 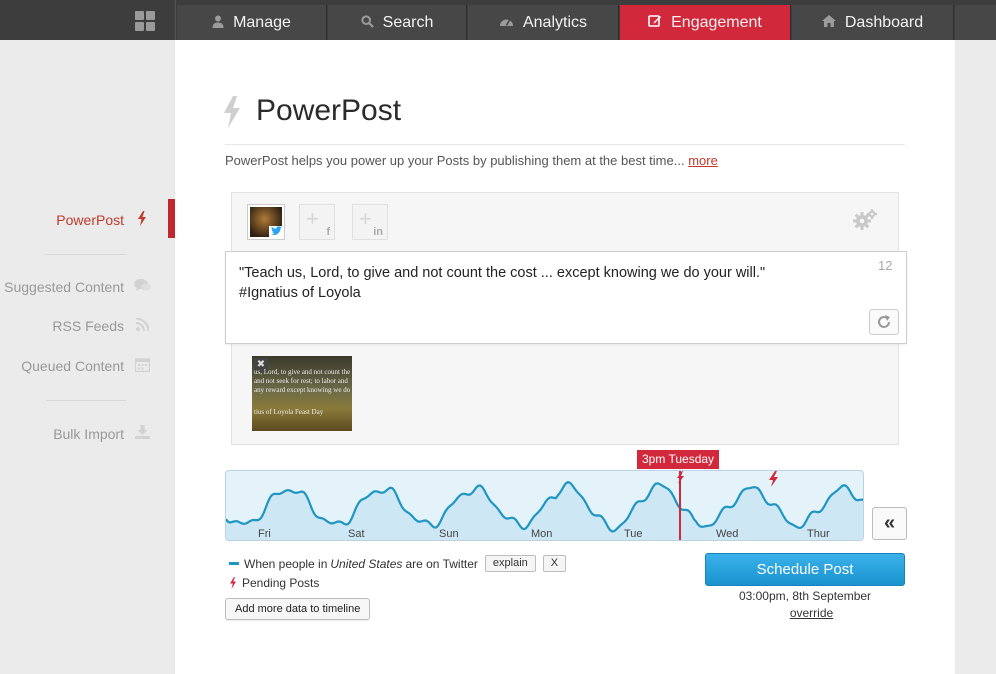 What do you see at coordinates (281, 583) in the screenshot?
I see `pending-posts-label: Pending Posts` at bounding box center [281, 583].